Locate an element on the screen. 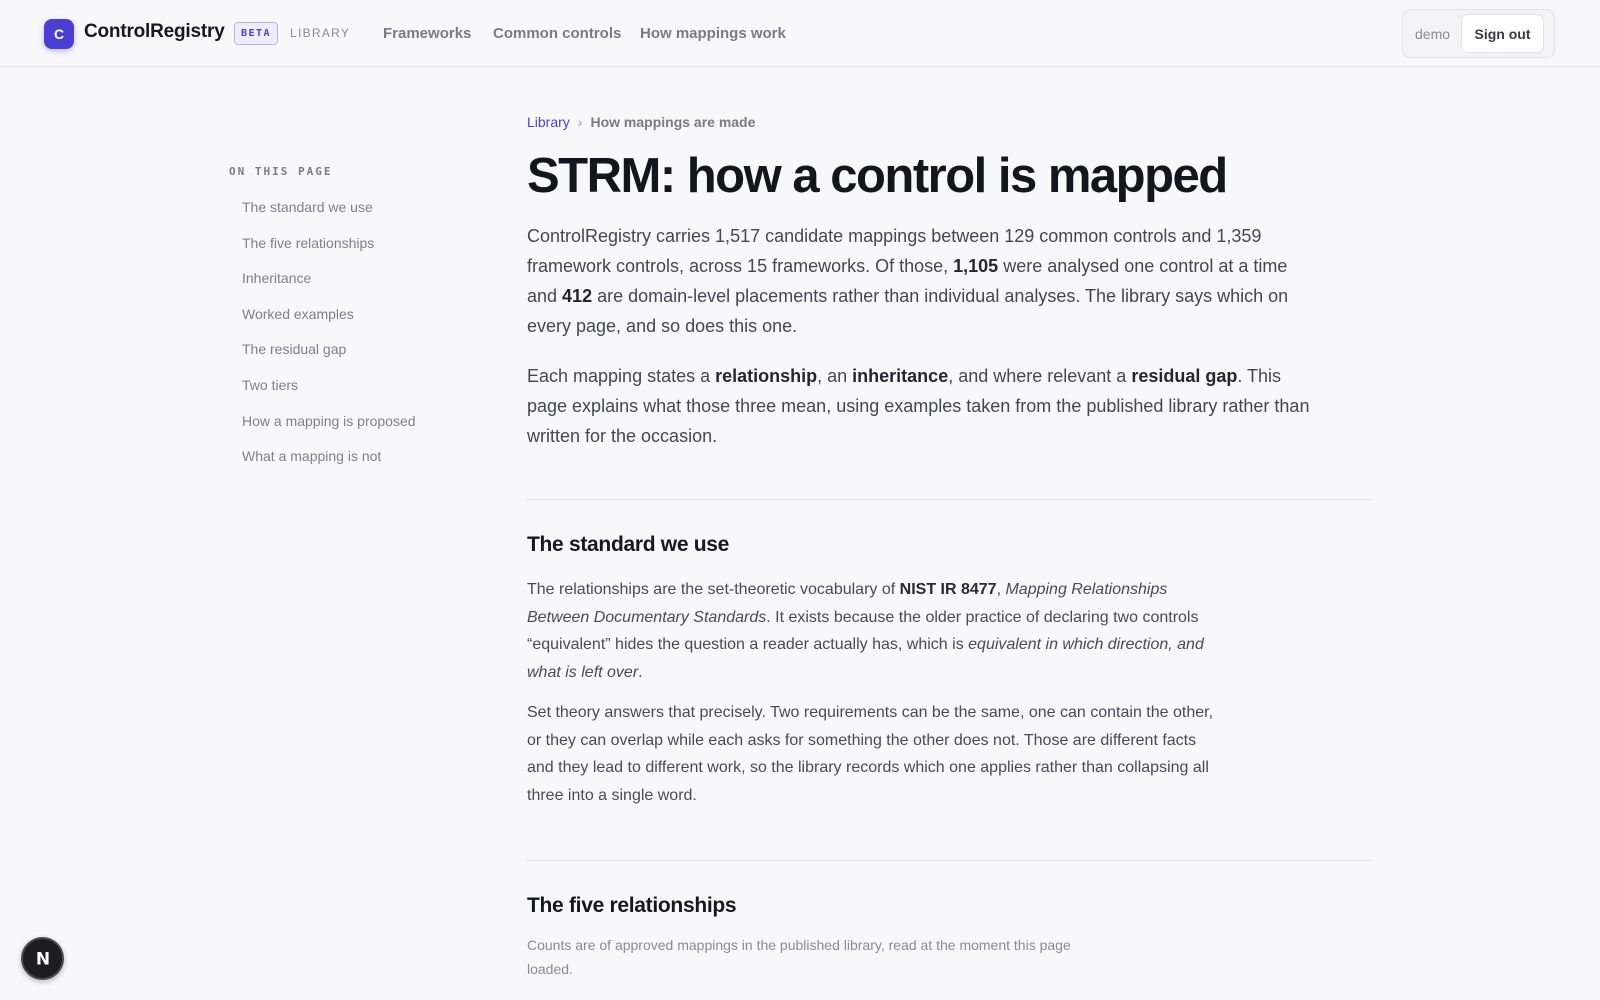 The width and height of the screenshot is (1600, 1000). n-logo-icon: N is located at coordinates (42, 959).